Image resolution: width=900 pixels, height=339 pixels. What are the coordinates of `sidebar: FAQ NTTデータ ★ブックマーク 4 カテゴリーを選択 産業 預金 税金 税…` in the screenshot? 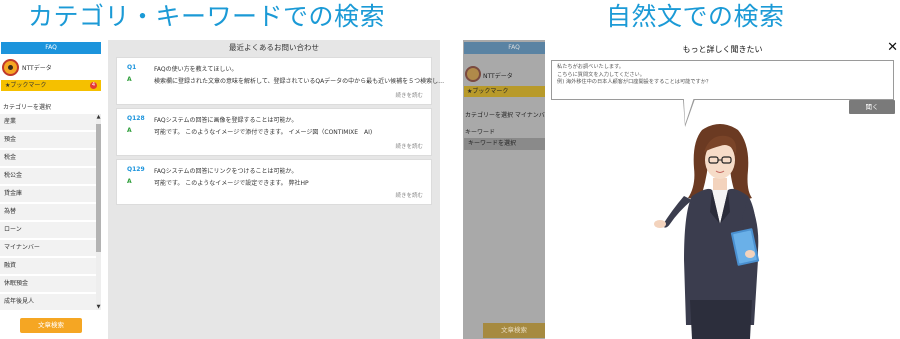 It's located at (51, 189).